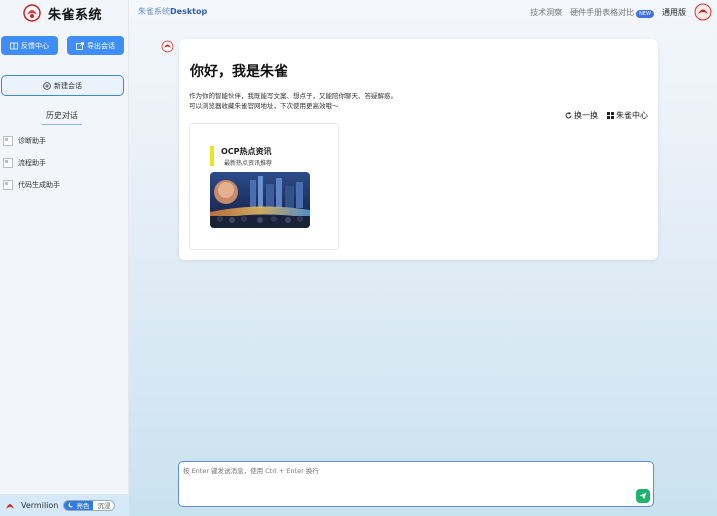 The image size is (717, 516). What do you see at coordinates (632, 115) in the screenshot?
I see `zhuque-center-label: 朱雀中心` at bounding box center [632, 115].